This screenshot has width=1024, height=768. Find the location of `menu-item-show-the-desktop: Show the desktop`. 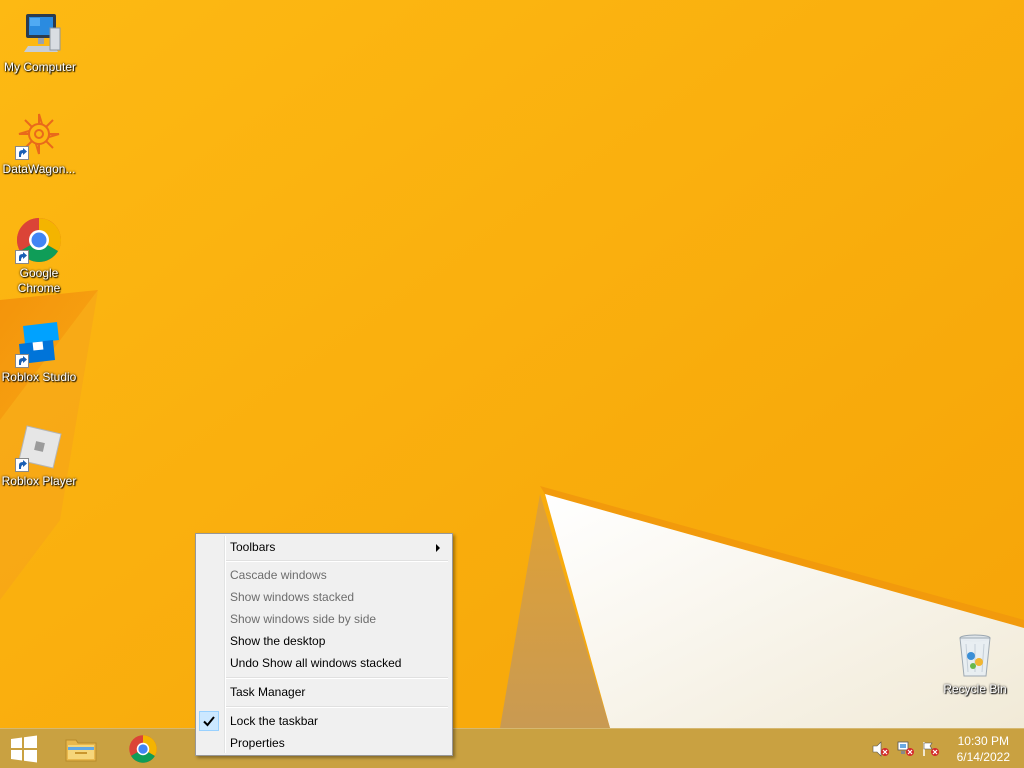

menu-item-show-the-desktop: Show the desktop is located at coordinates (324, 641).